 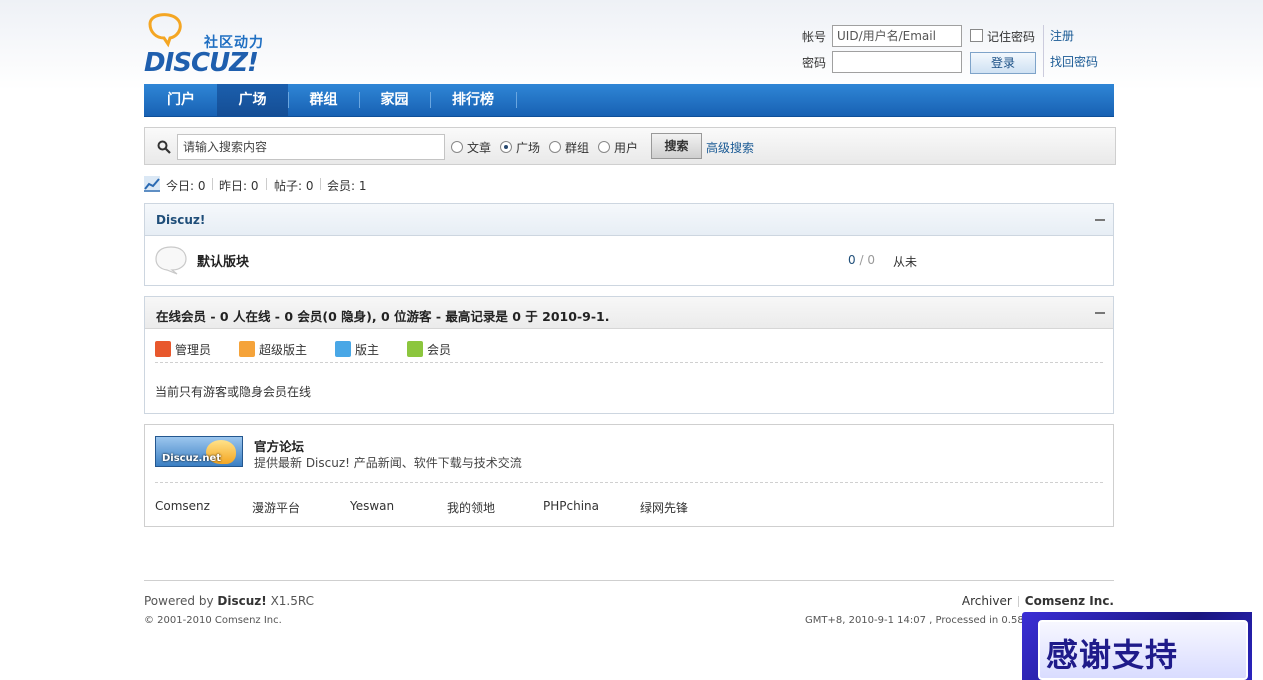 What do you see at coordinates (528, 148) in the screenshot?
I see `radio-plaza-label: 广场` at bounding box center [528, 148].